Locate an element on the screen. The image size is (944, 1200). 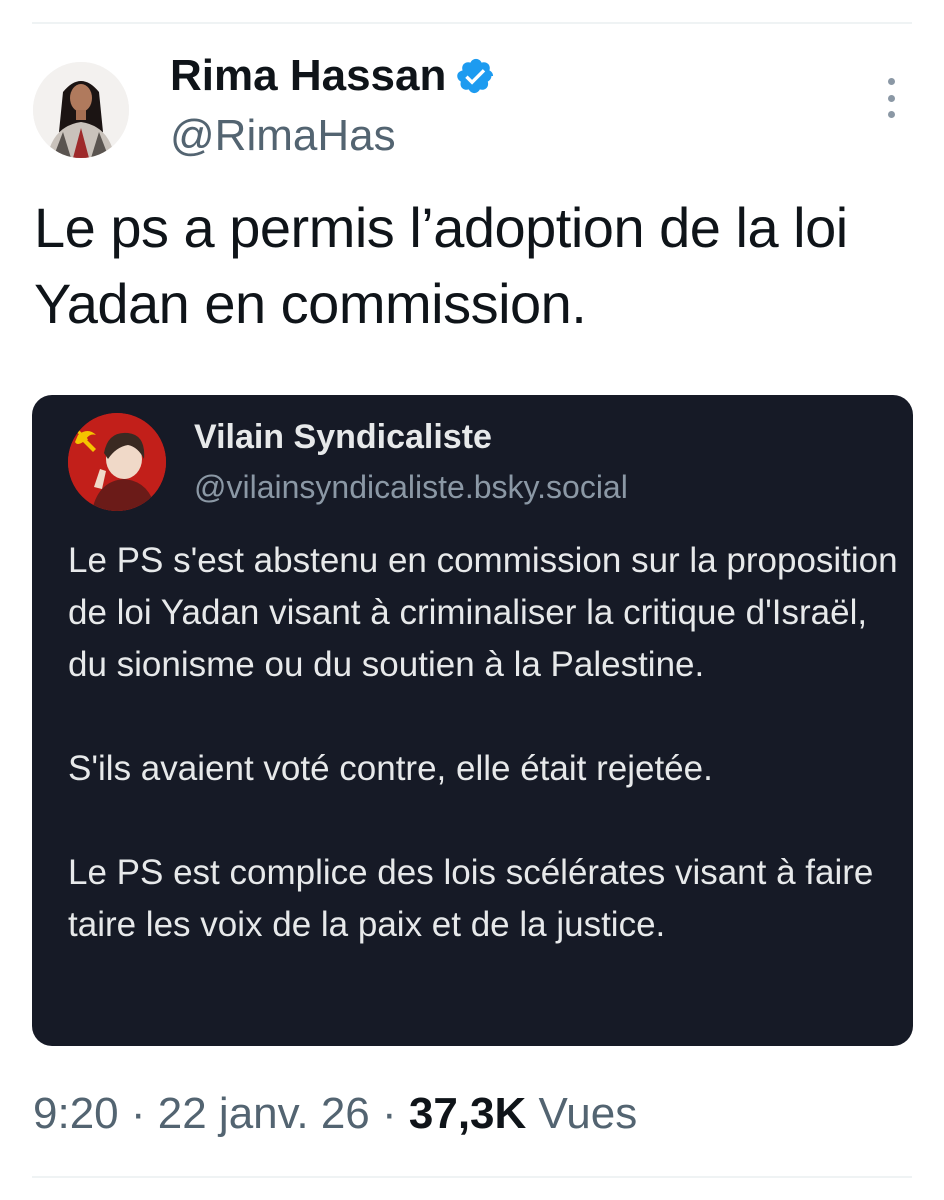
author-avatar is located at coordinates (81, 110).